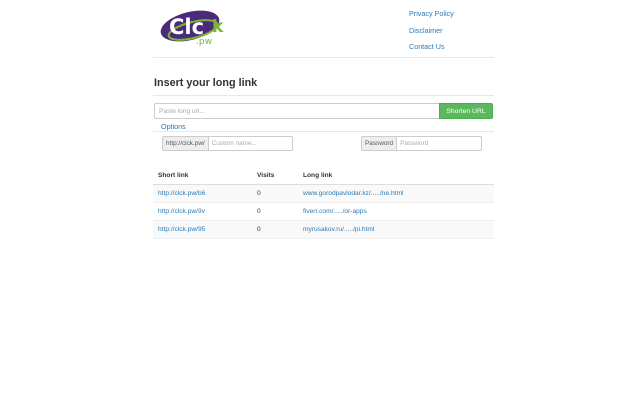 This screenshot has width=640, height=400. Describe the element at coordinates (338, 229) in the screenshot. I see `long-link: myrusakov.ru/...../pi.html` at that location.